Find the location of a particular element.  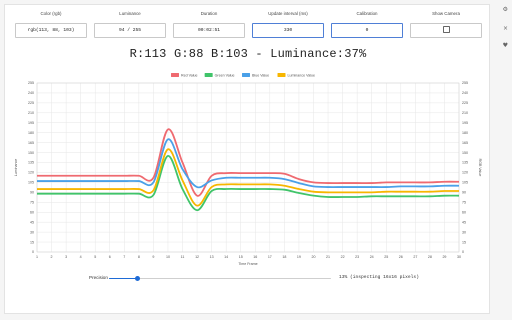

luminance-value-box: 94 / 255 is located at coordinates (130, 30).